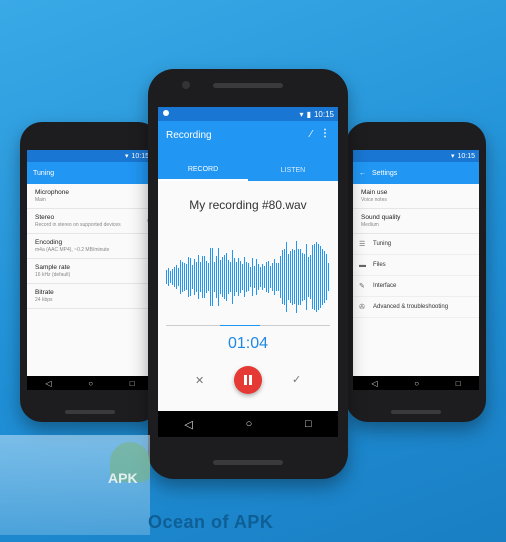 The image size is (506, 542). Describe the element at coordinates (90, 196) in the screenshot. I see `pref-microphone: Microphone Main` at that location.